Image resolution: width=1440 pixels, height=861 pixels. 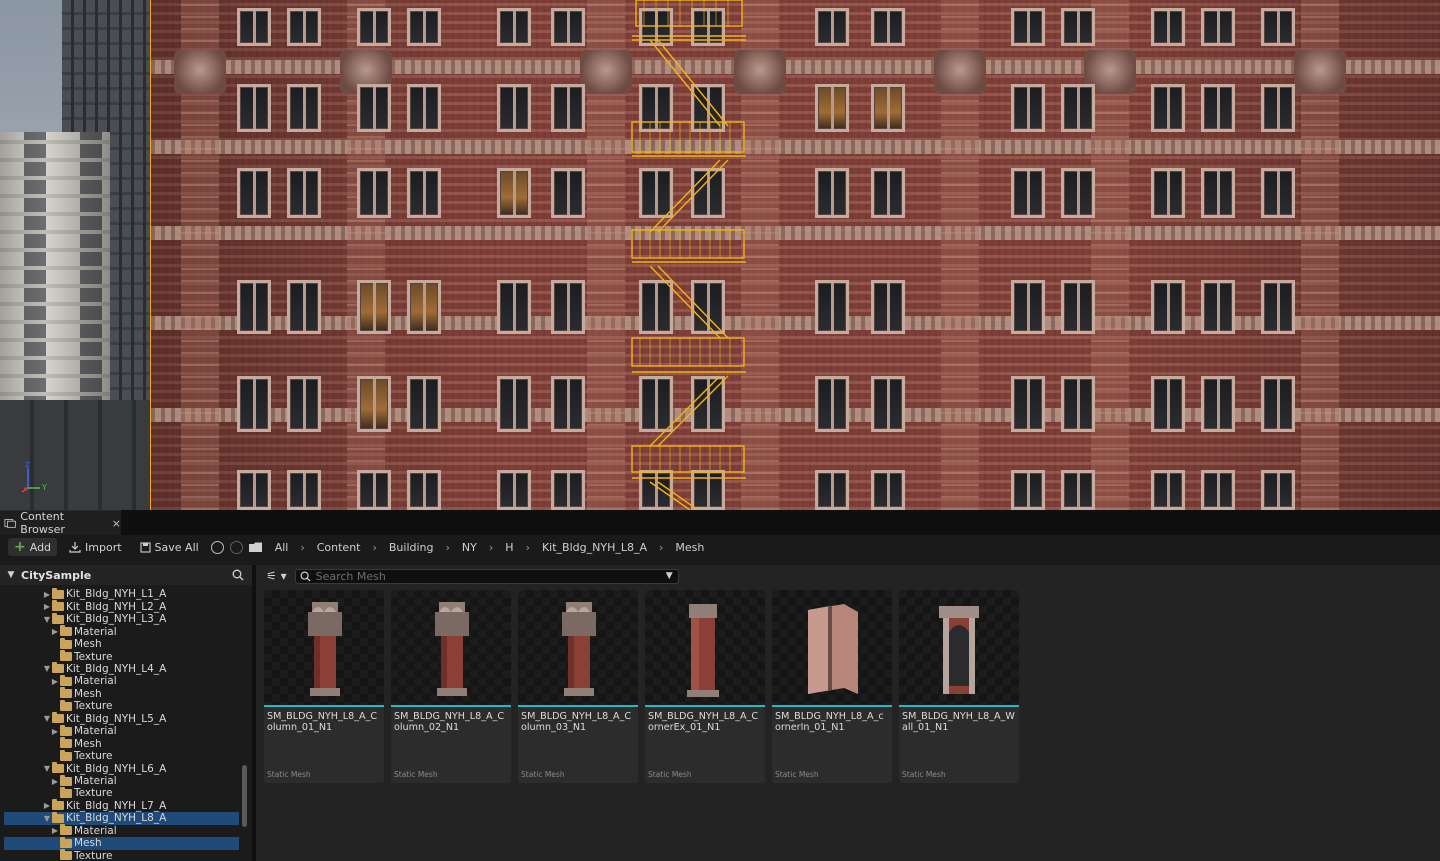 What do you see at coordinates (469, 547) in the screenshot?
I see `breadcrumb-item: NY` at bounding box center [469, 547].